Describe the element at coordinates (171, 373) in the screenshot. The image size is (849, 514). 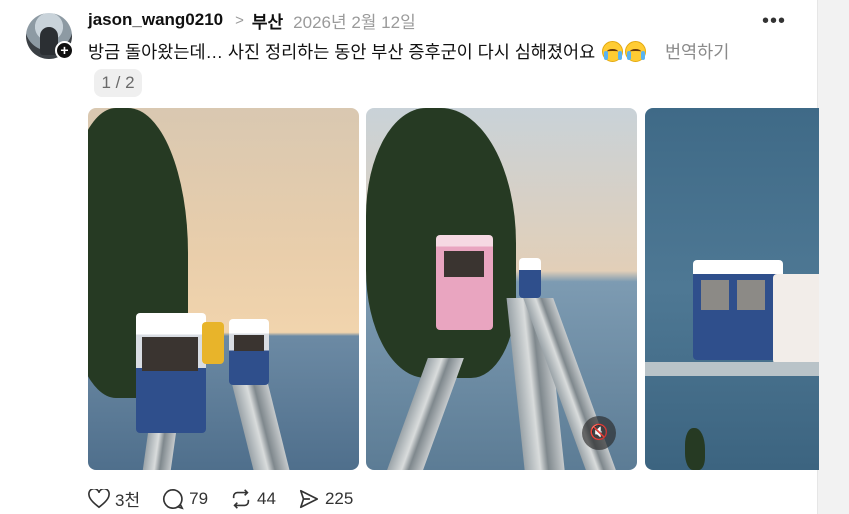
I see `tram-blue` at that location.